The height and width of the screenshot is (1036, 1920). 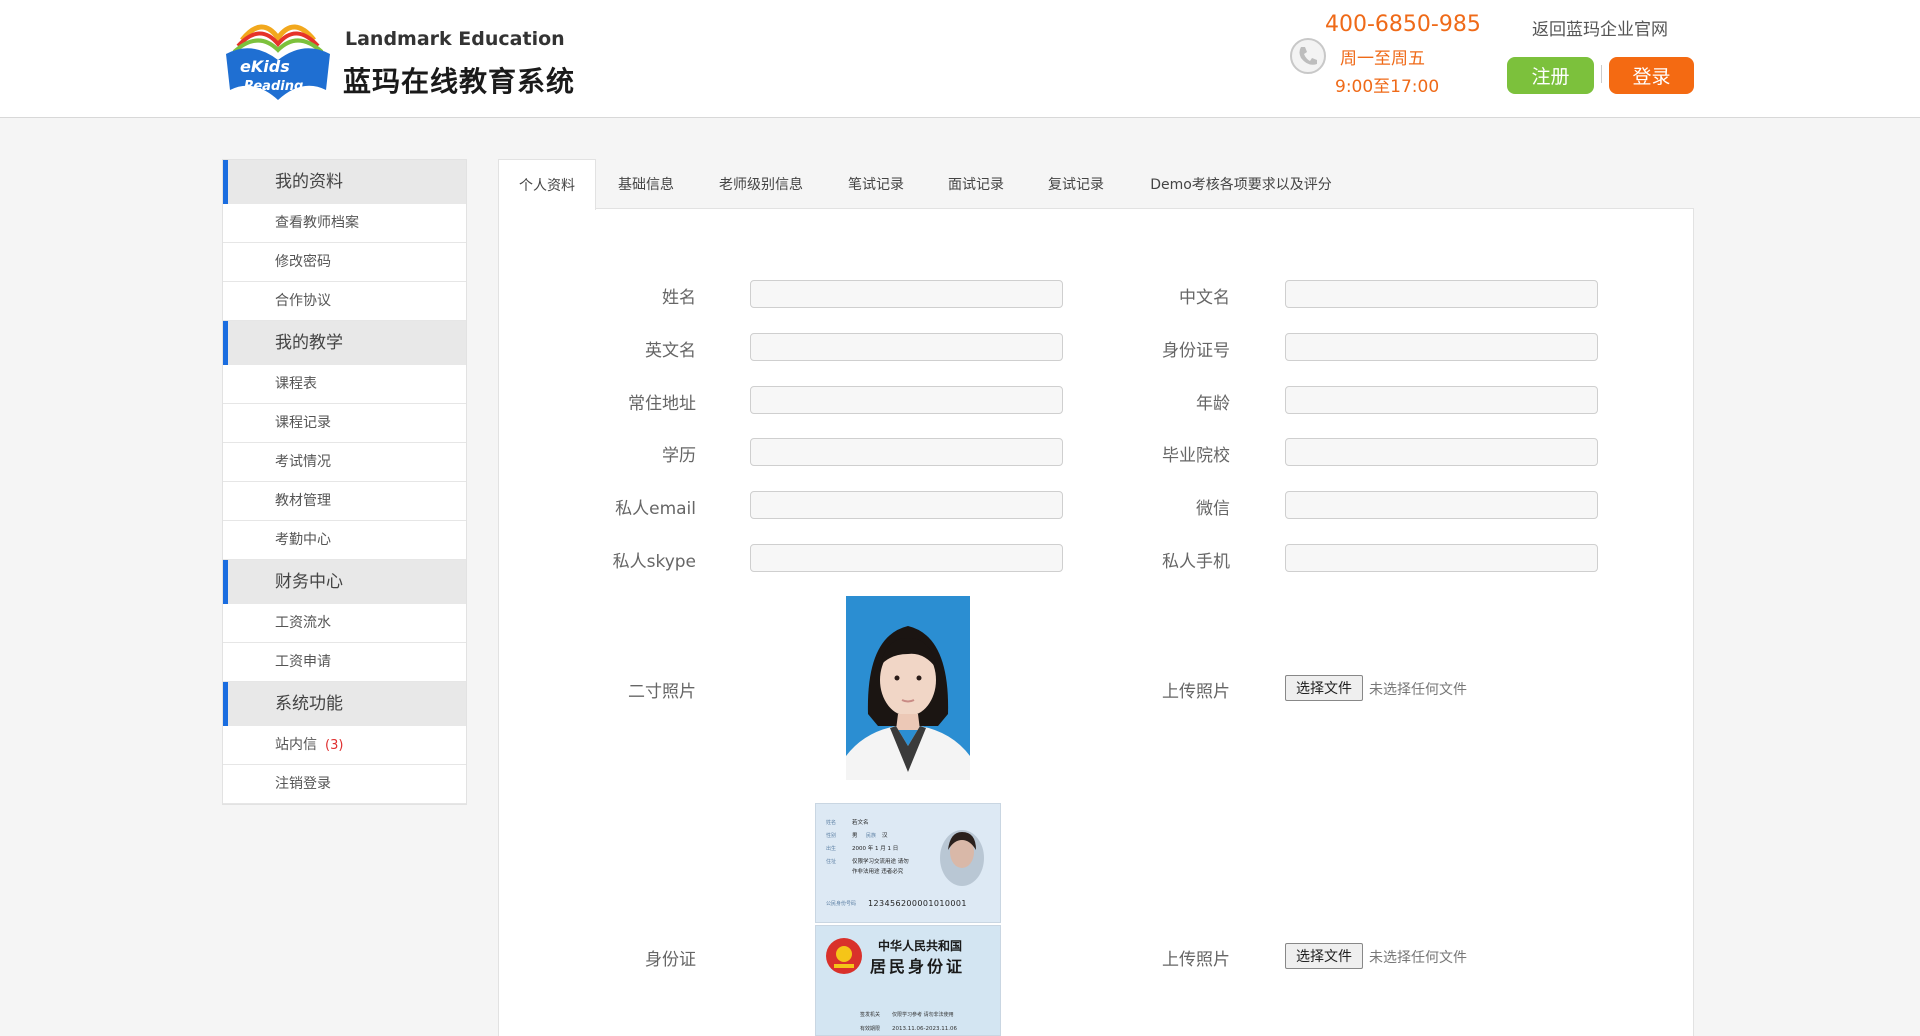 What do you see at coordinates (344, 540) in the screenshot?
I see `sidebar-item-attendance: 考勤中心` at bounding box center [344, 540].